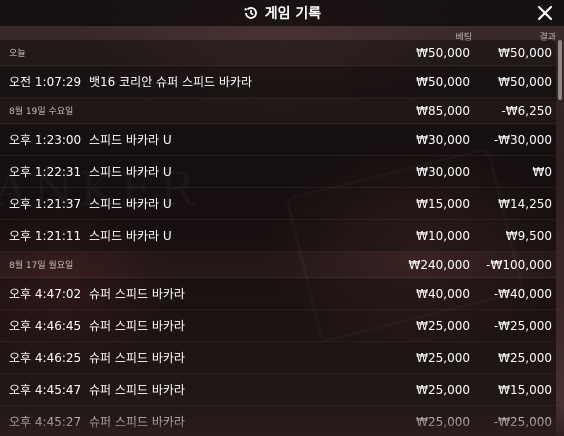  I want to click on close-icon, so click(545, 13).